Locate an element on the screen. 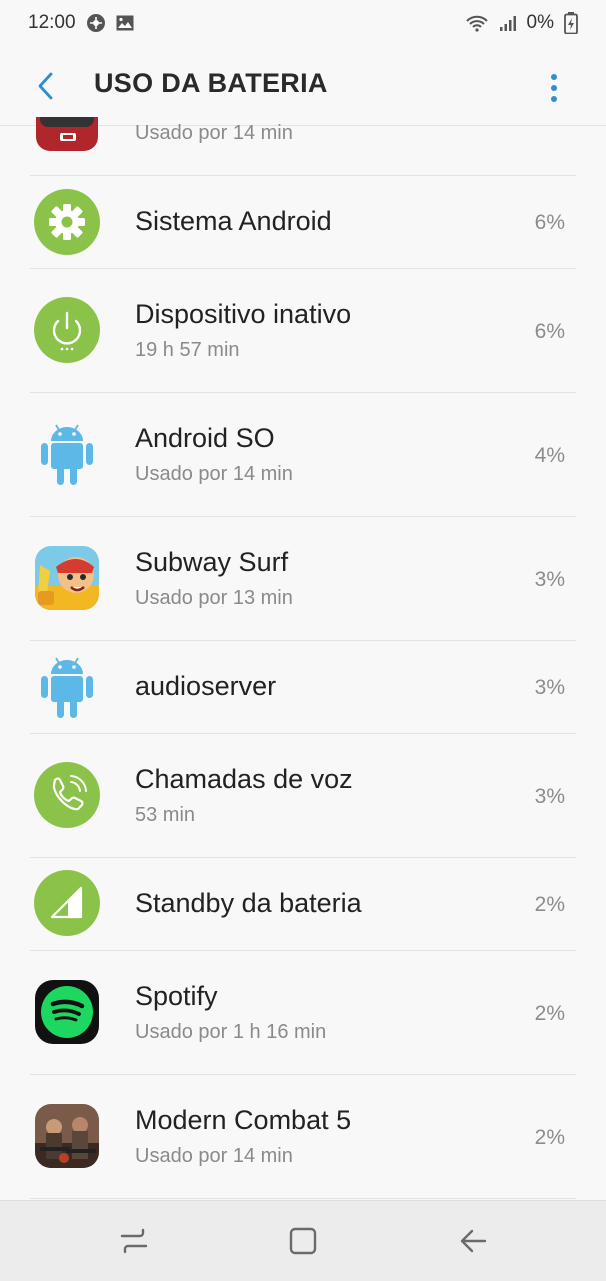 The width and height of the screenshot is (606, 1281). list-item: Android SO Usado por 14 min 4% is located at coordinates (303, 455).